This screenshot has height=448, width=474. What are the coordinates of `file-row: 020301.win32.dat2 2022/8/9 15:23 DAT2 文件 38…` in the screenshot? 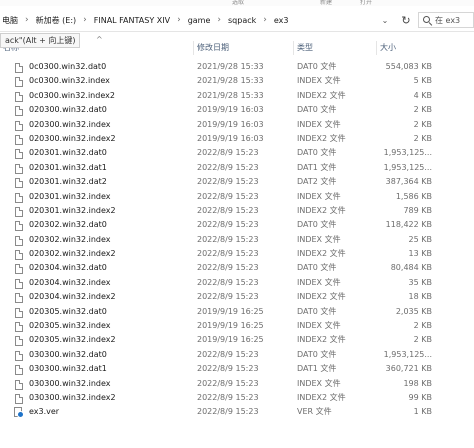 It's located at (237, 182).